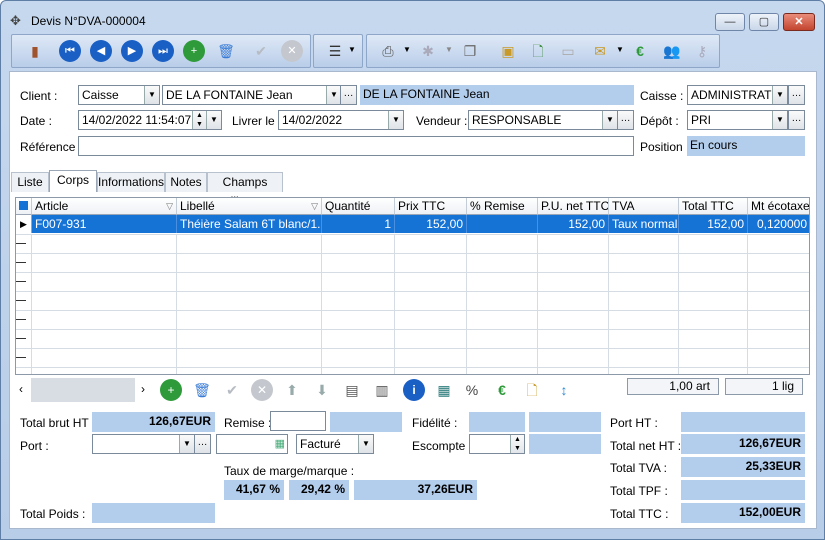 The height and width of the screenshot is (540, 825). I want to click on escompte-input: ▲ ▼, so click(497, 444).